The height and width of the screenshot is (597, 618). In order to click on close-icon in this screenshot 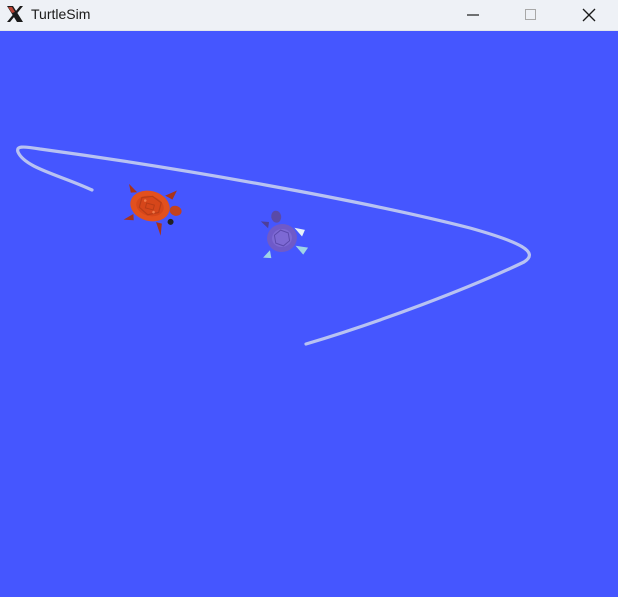, I will do `click(589, 15)`.